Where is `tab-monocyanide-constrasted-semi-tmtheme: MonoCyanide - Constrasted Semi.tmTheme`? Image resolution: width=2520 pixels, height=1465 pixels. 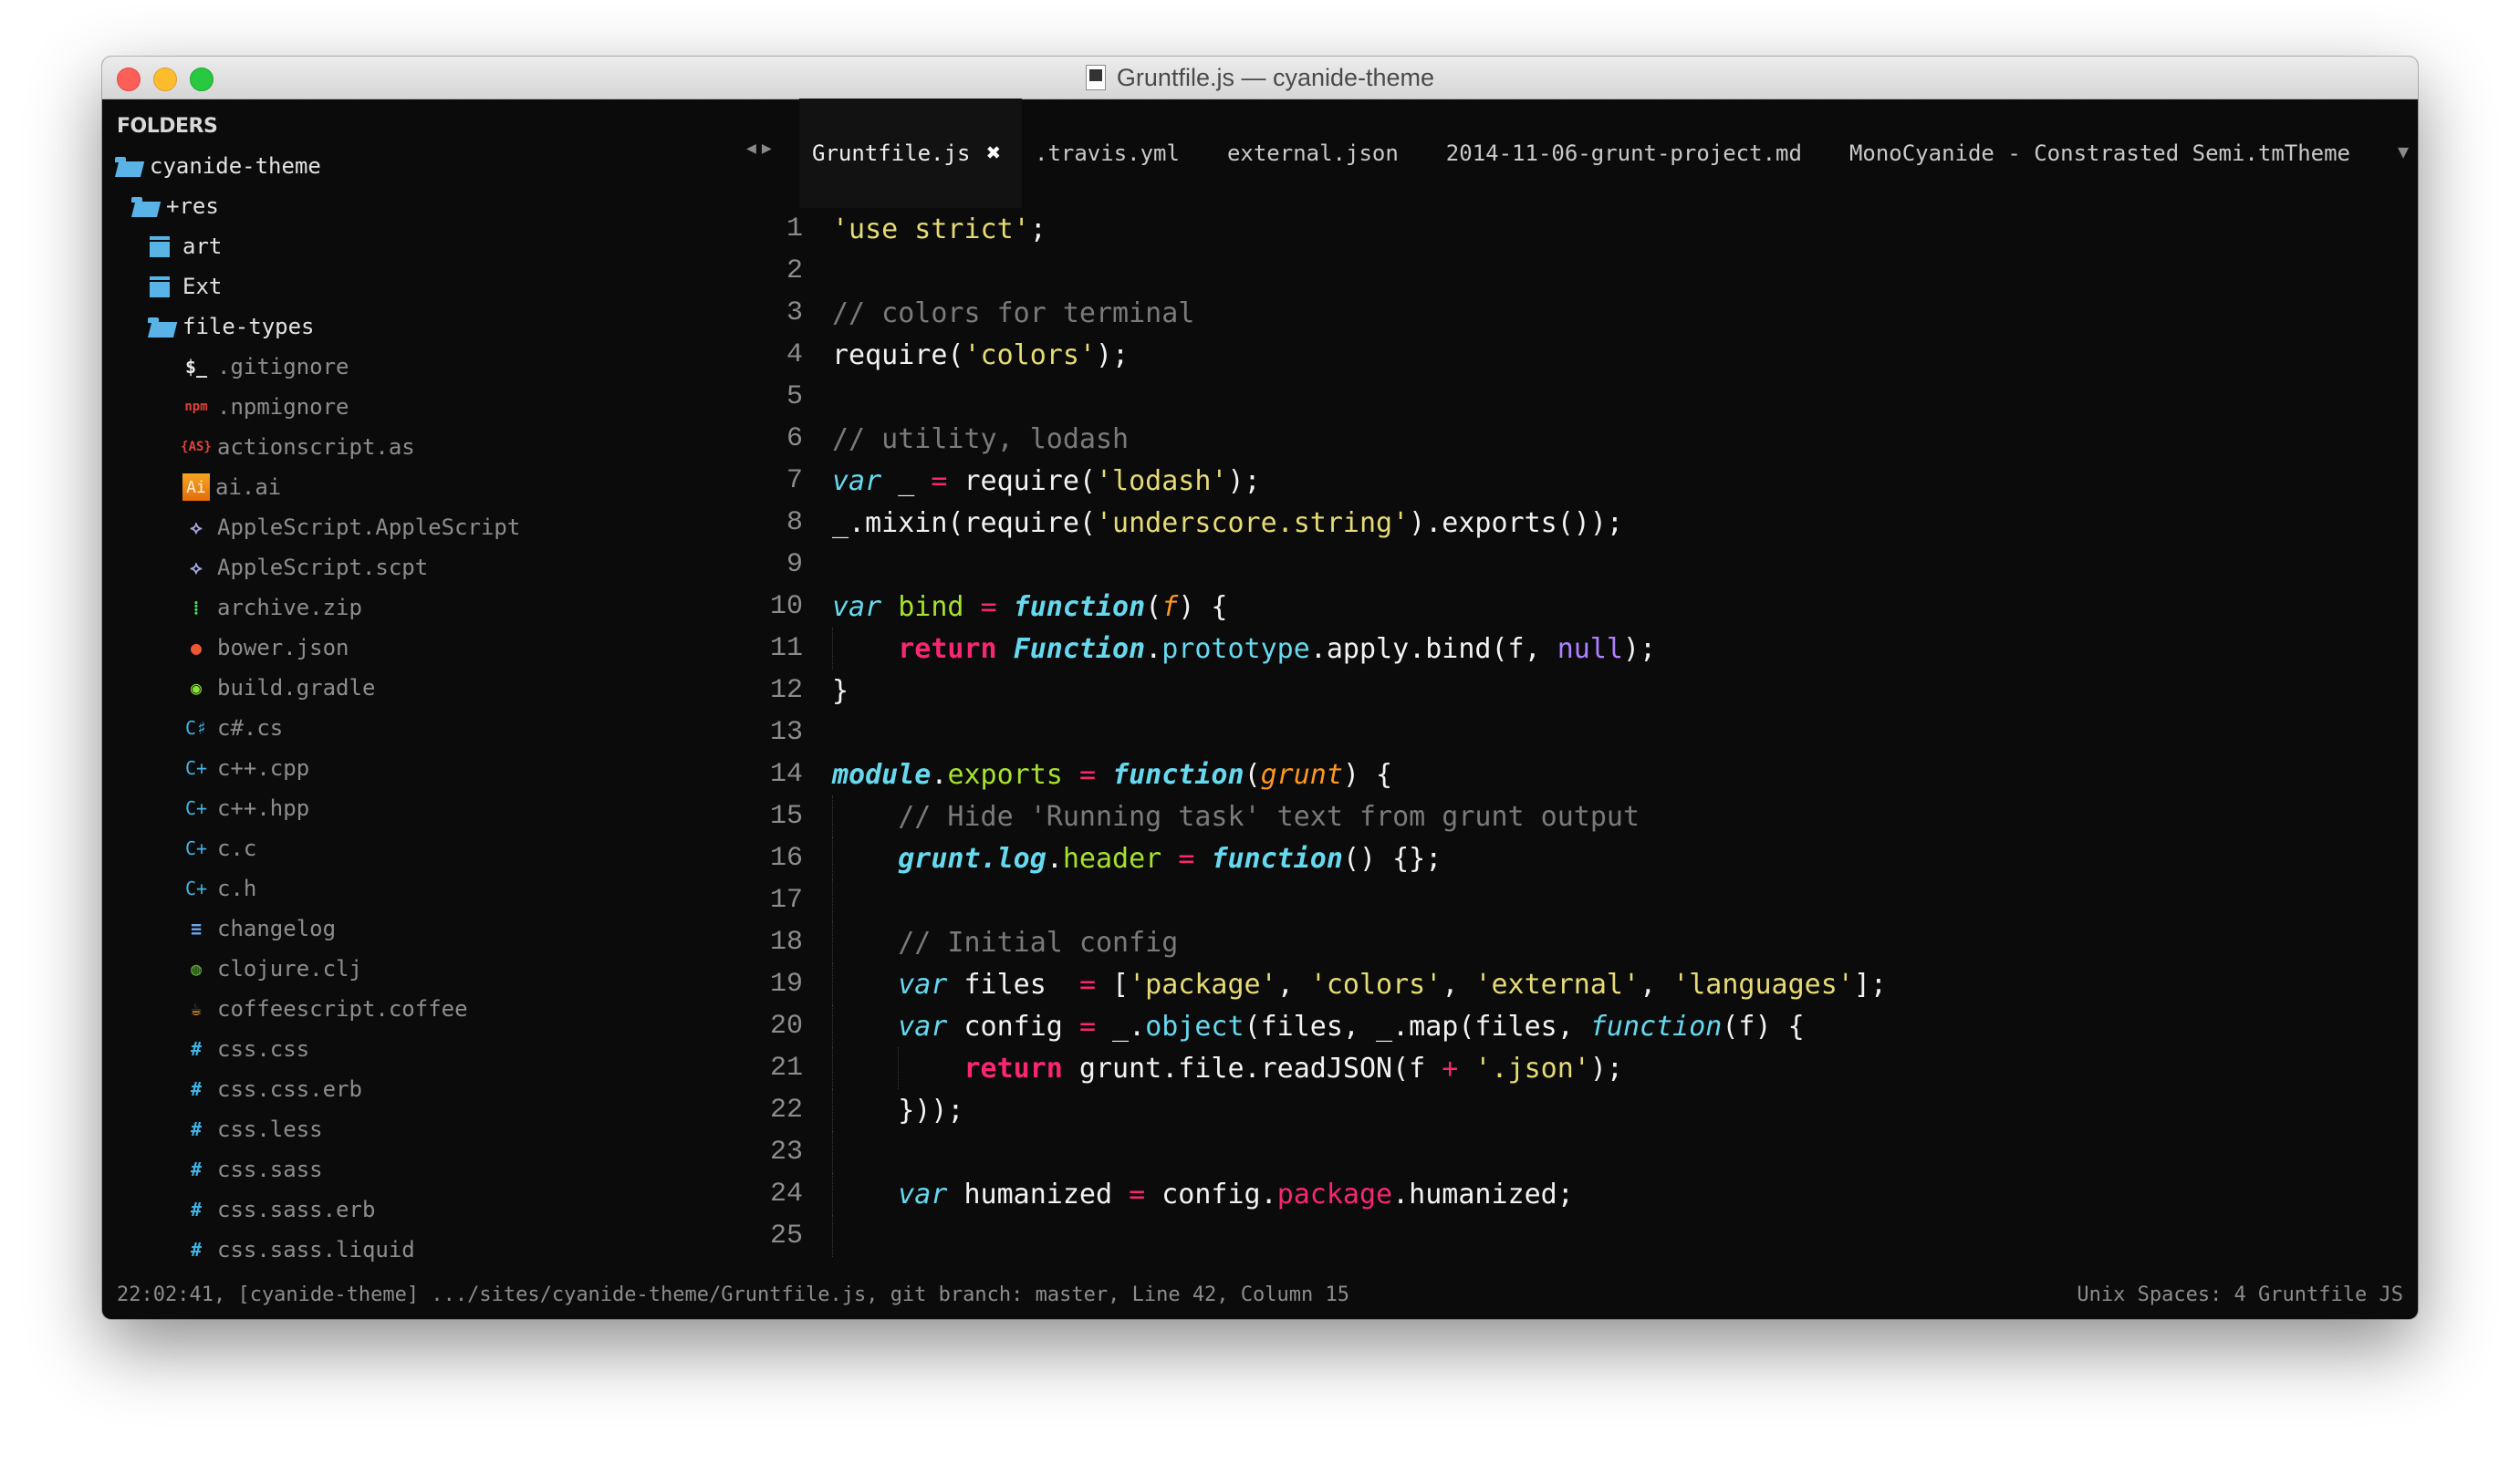 tab-monocyanide-constrasted-semi-tmtheme: MonoCyanide - Constrasted Semi.tmTheme is located at coordinates (2100, 153).